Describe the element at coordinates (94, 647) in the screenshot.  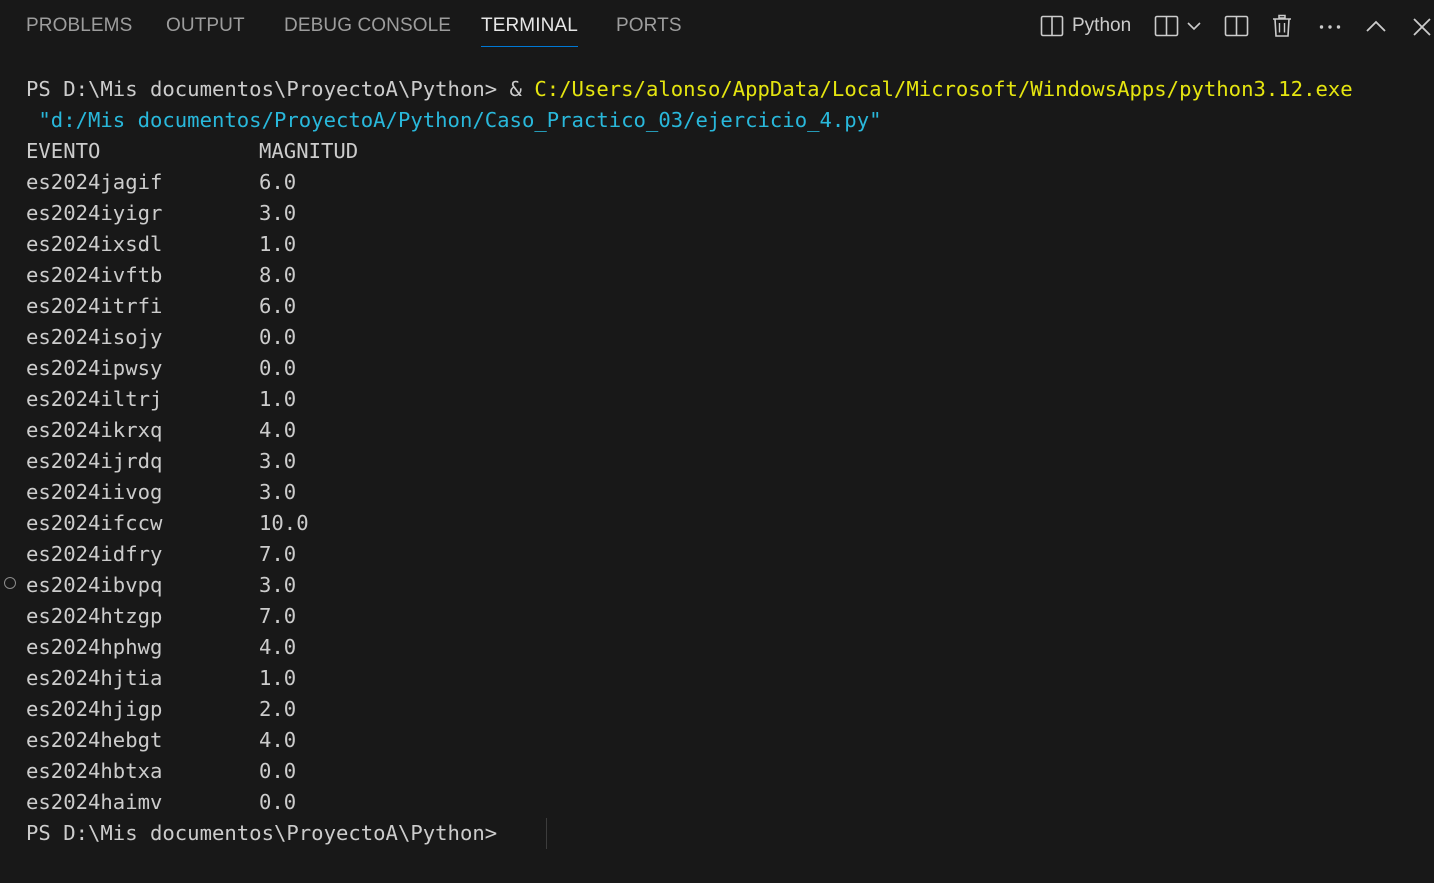
I see `evento-cell: es2024hphwg` at that location.